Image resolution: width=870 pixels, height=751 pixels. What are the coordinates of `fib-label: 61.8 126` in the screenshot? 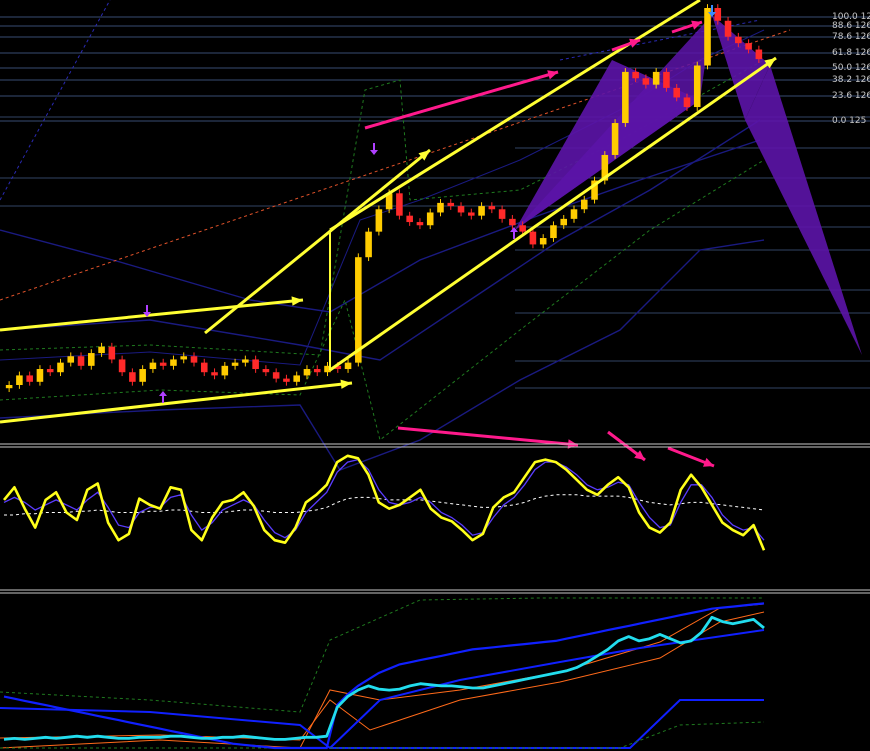 It's located at (851, 53).